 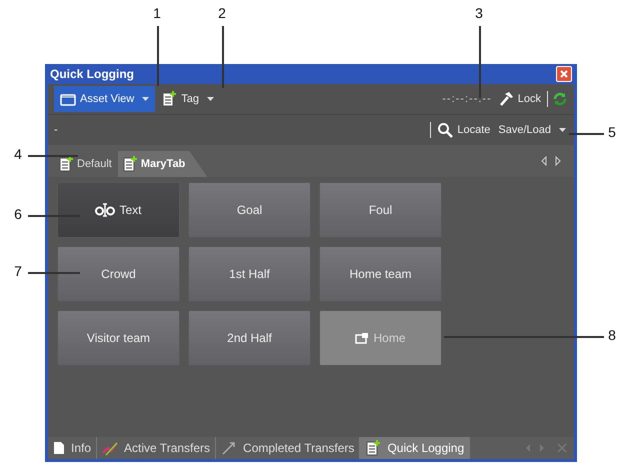 What do you see at coordinates (532, 130) in the screenshot?
I see `save-load-button: Save/Load` at bounding box center [532, 130].